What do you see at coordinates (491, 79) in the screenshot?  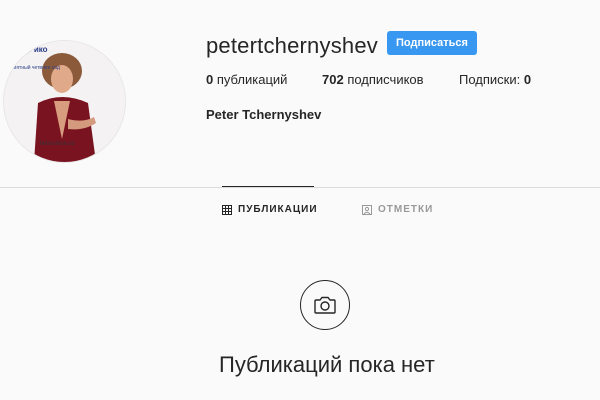 I see `following-label: Подписки:` at bounding box center [491, 79].